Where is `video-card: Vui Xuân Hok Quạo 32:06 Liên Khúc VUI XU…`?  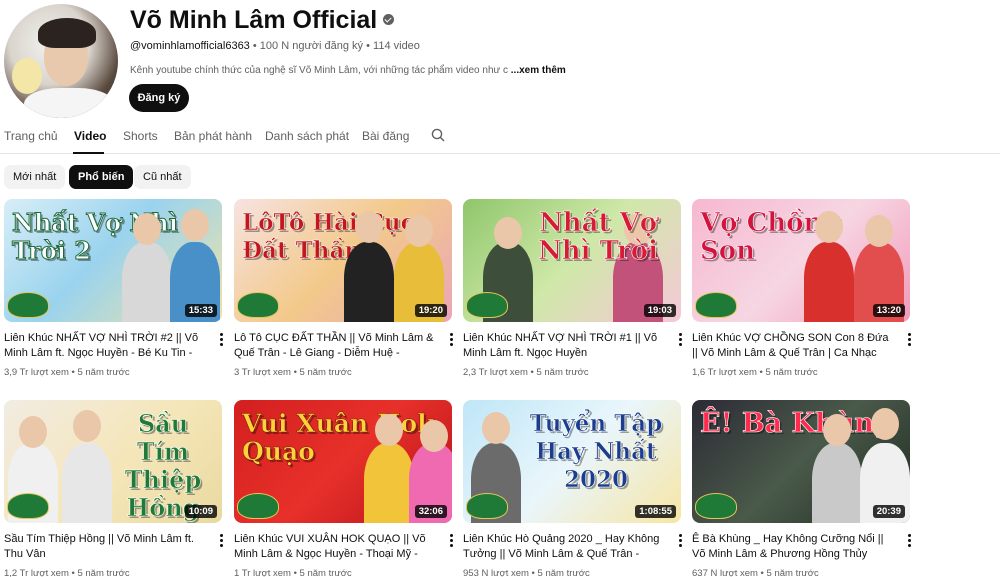
video-card: Vui Xuân Hok Quạo 32:06 Liên Khúc VUI XU… is located at coordinates (343, 488).